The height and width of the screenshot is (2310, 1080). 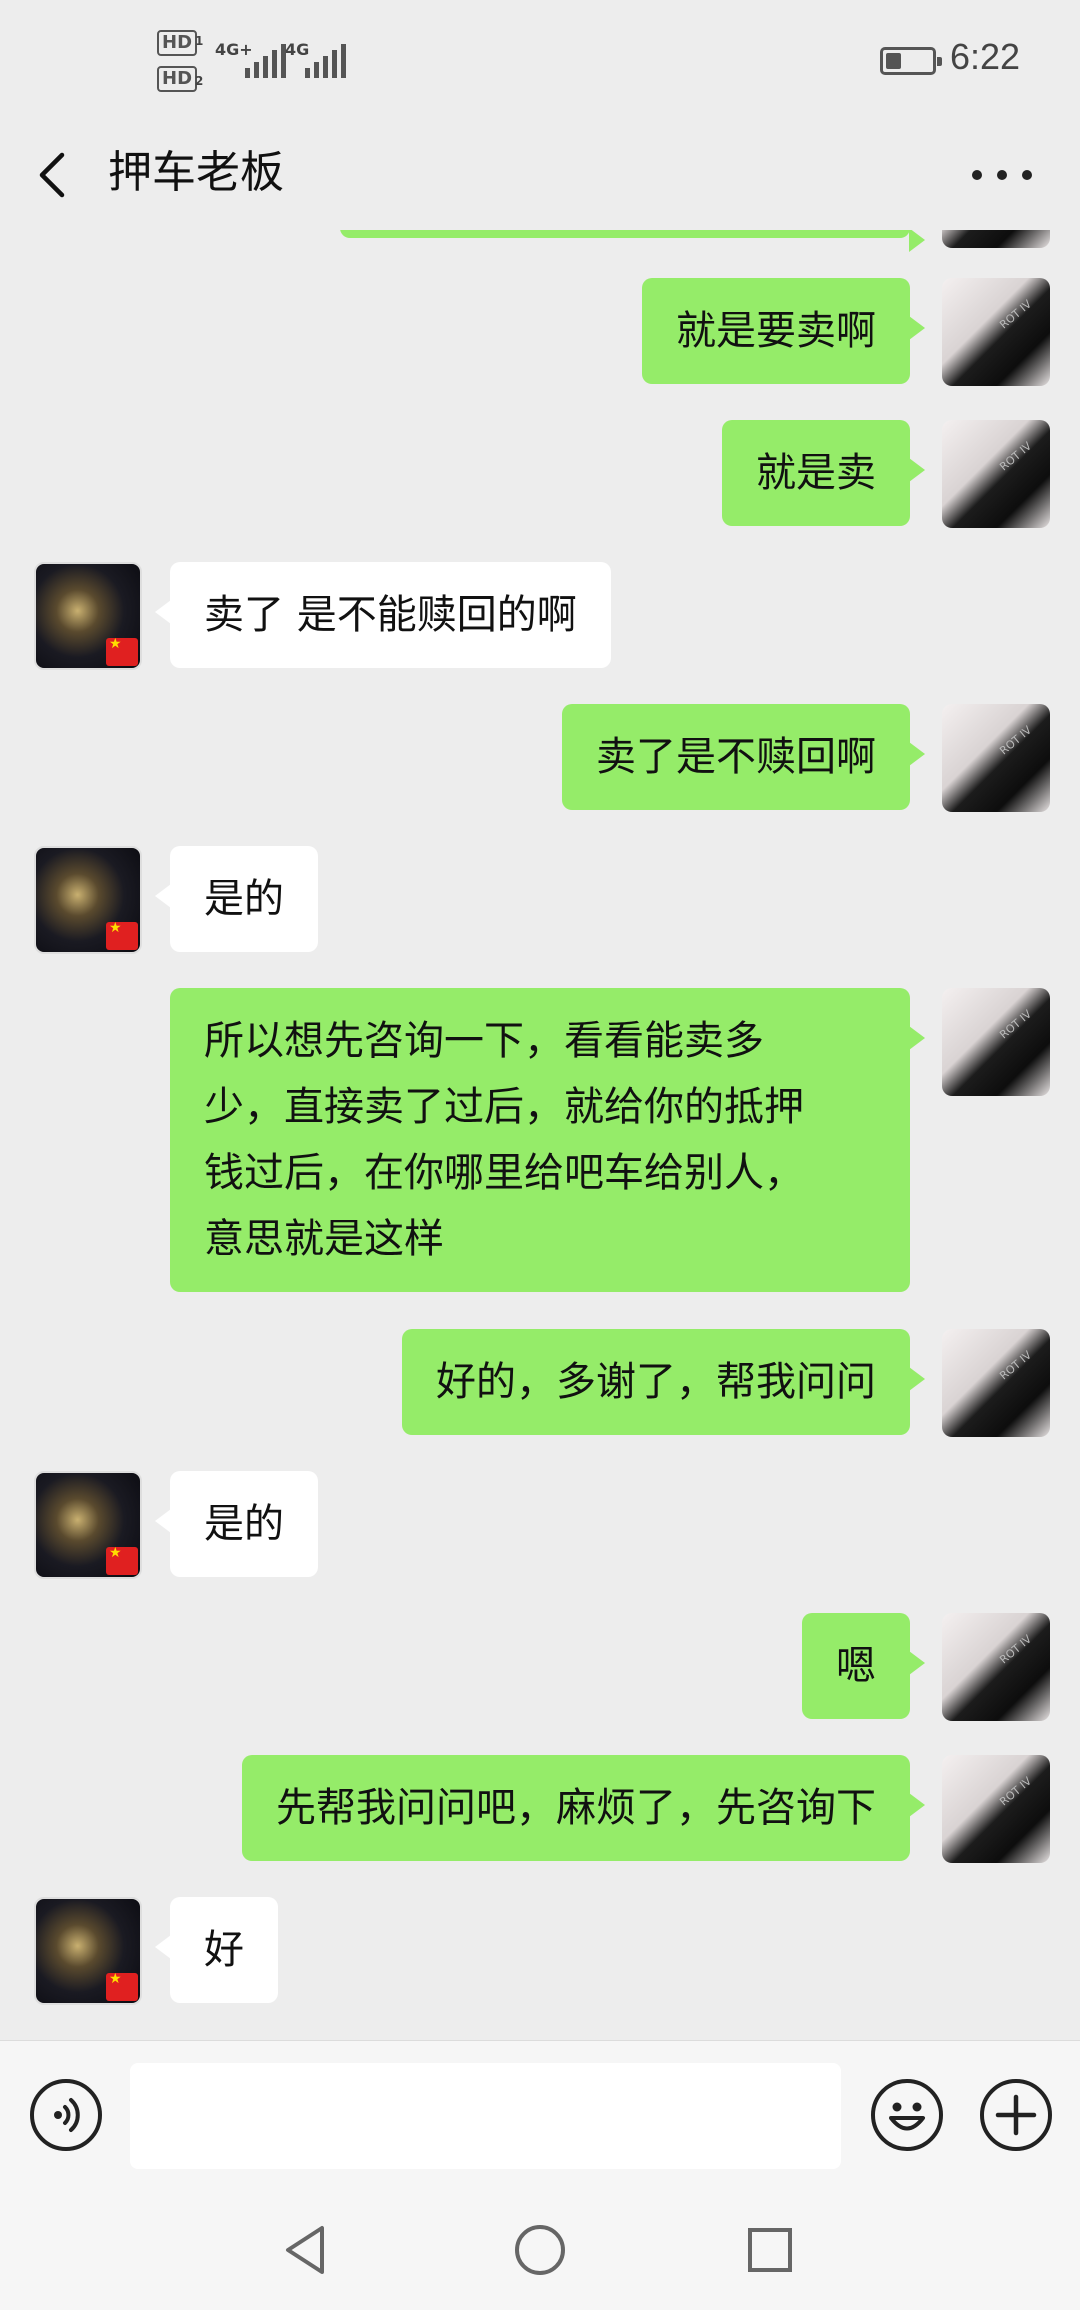 What do you see at coordinates (1016, 2115) in the screenshot?
I see `plus-icon` at bounding box center [1016, 2115].